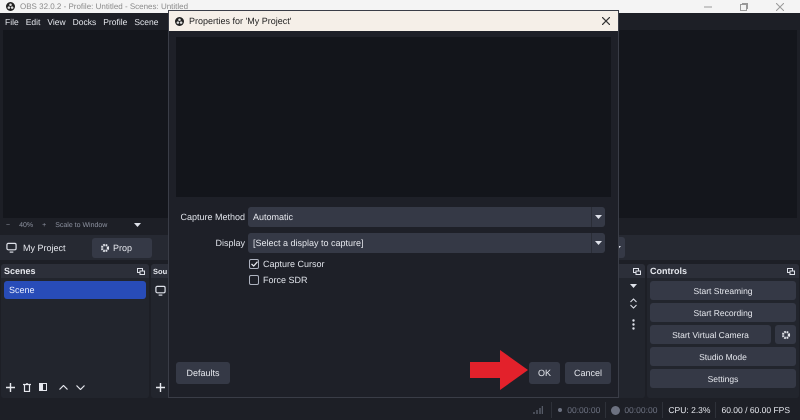 This screenshot has width=800, height=420. I want to click on scene-item: Scene, so click(75, 290).